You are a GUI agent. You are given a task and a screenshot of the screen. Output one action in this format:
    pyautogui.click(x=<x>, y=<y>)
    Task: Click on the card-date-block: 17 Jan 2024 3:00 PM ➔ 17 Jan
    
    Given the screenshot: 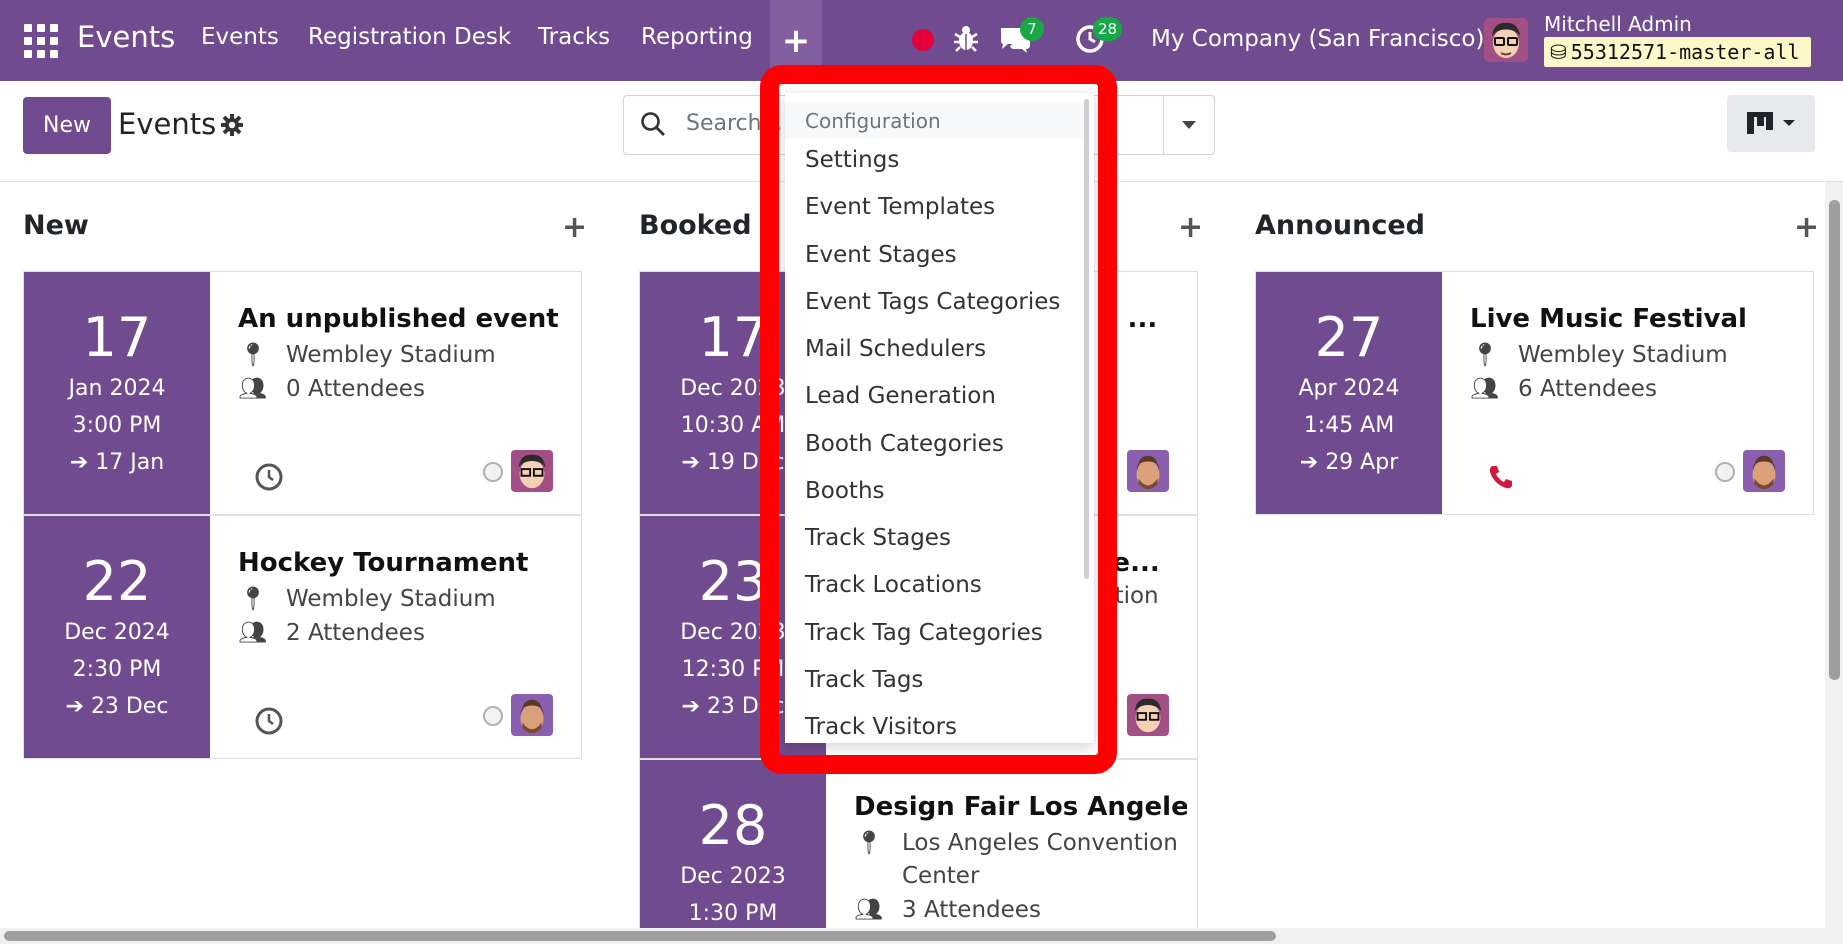 What is the action you would take?
    pyautogui.click(x=117, y=393)
    